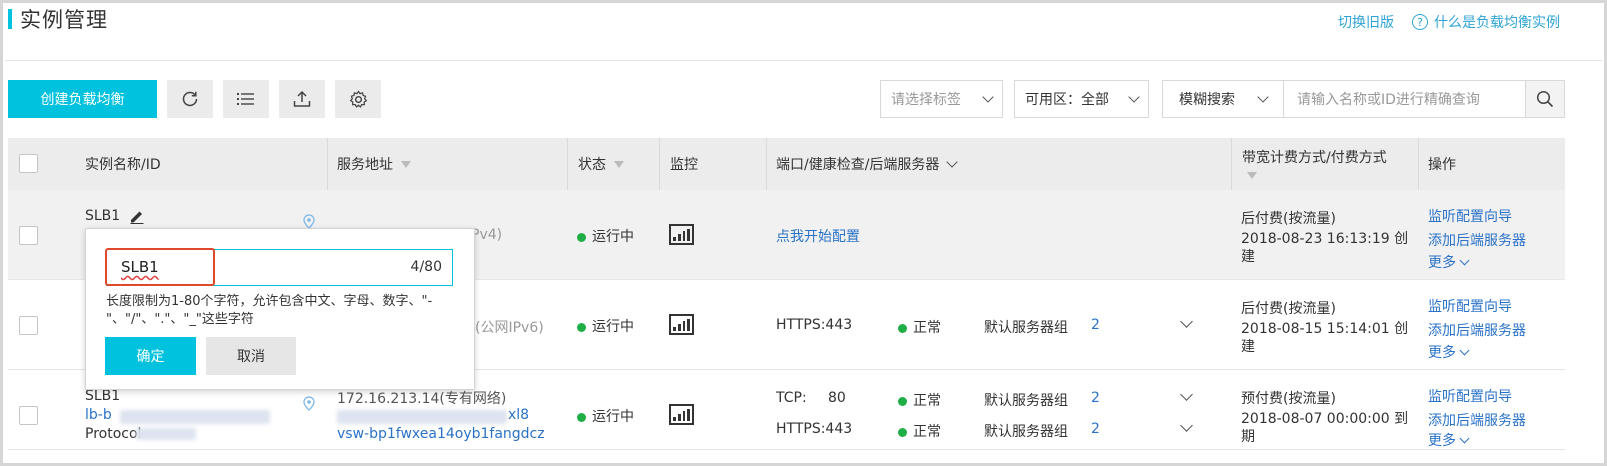 The image size is (1607, 466). Describe the element at coordinates (190, 99) in the screenshot. I see `refresh-button` at that location.